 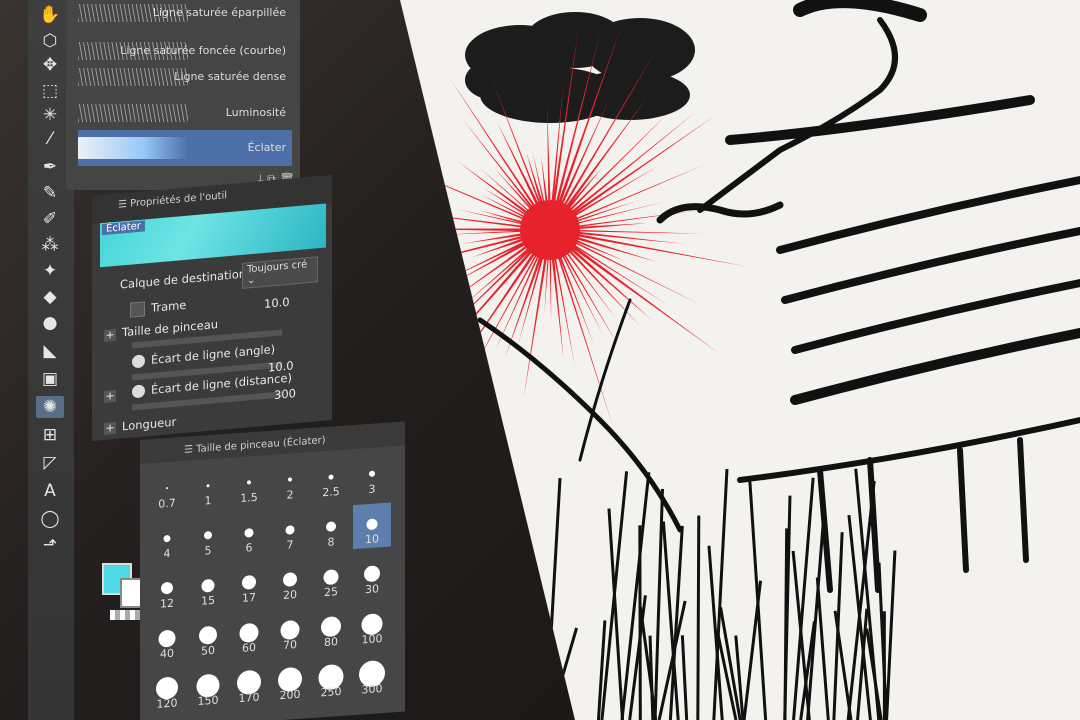 I want to click on distance-value: 10.0, so click(x=281, y=366).